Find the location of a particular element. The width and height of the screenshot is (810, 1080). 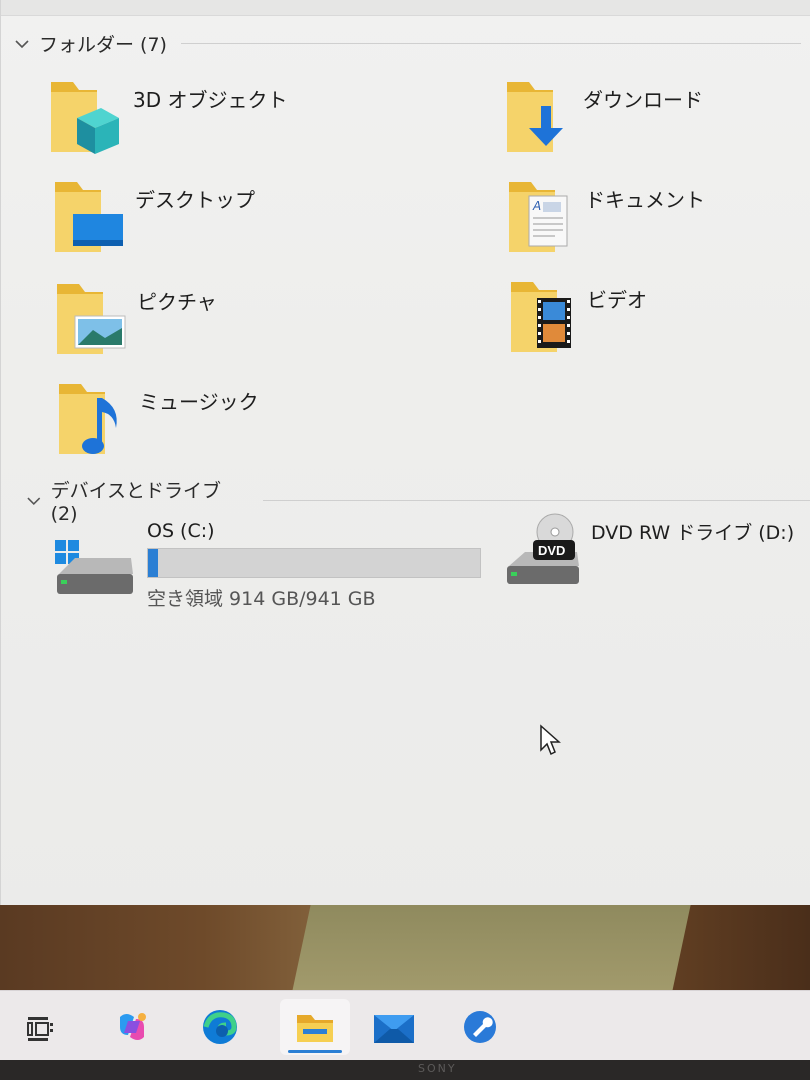

monitor-bezel is located at coordinates (405, 1070).